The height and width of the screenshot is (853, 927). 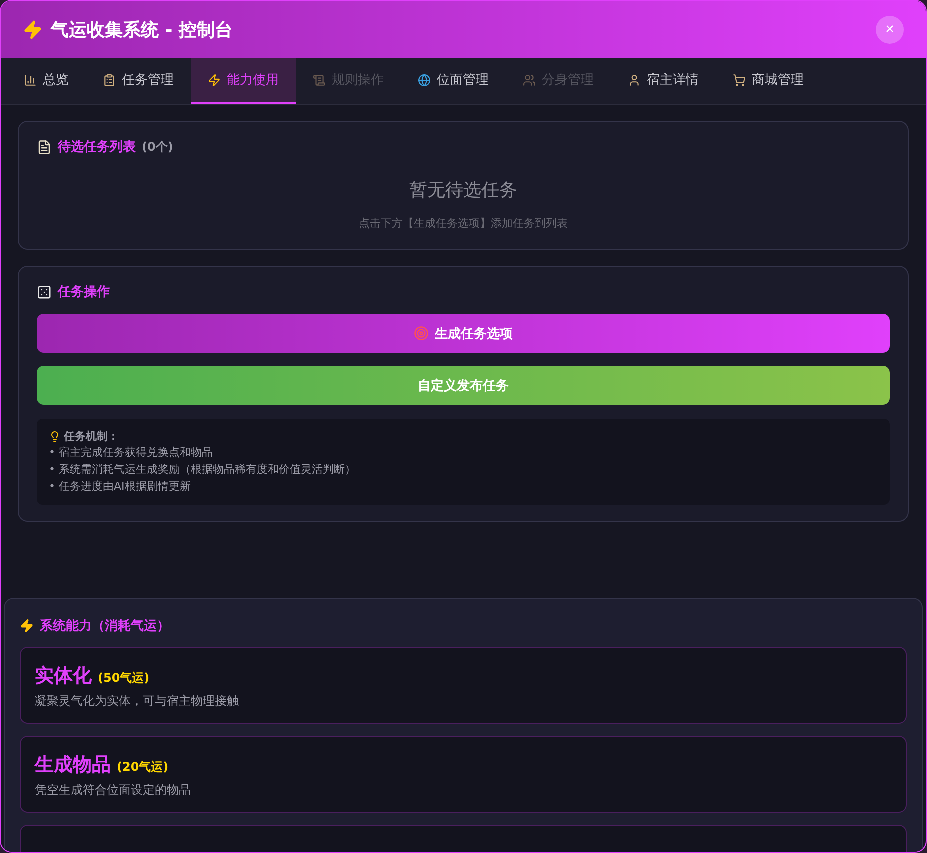 What do you see at coordinates (463, 838) in the screenshot?
I see `ability-card` at bounding box center [463, 838].